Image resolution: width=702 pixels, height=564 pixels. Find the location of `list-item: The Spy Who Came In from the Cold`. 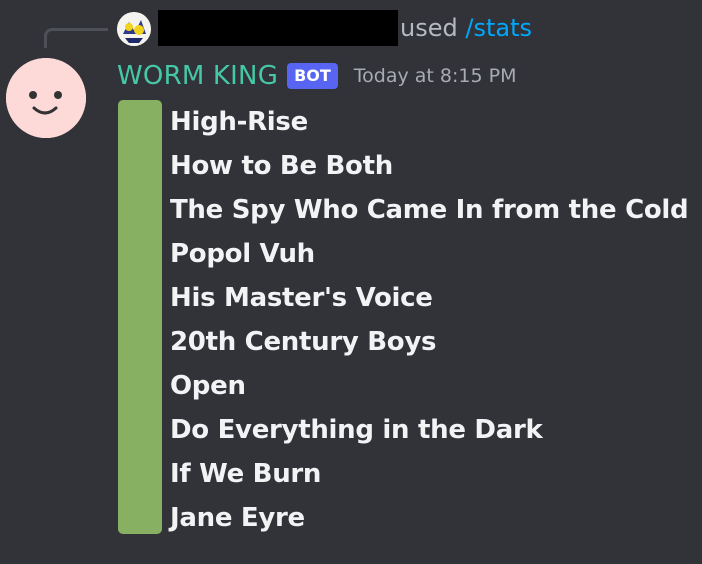

list-item: The Spy Who Came In from the Cold is located at coordinates (403, 210).